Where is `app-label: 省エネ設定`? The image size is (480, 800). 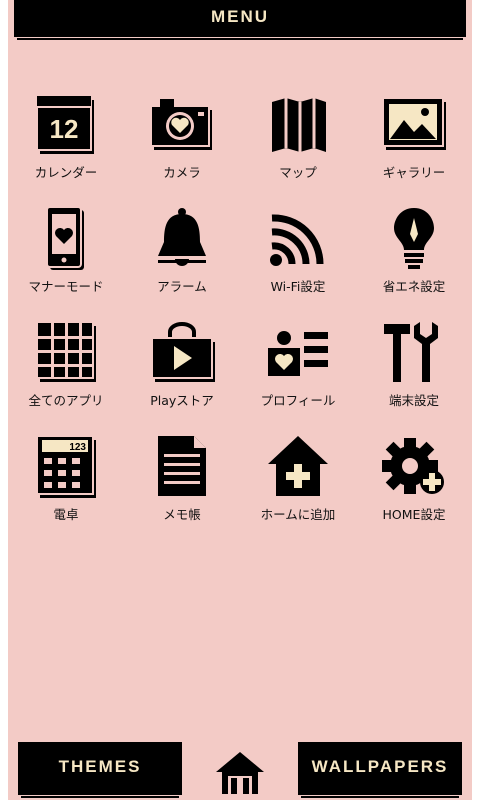 app-label: 省エネ設定 is located at coordinates (414, 286).